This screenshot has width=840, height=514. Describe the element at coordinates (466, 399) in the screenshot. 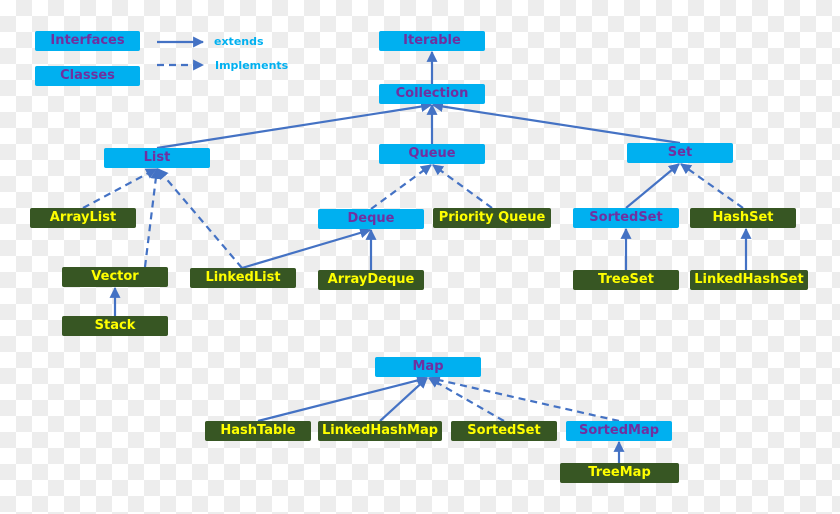

I see `edge-sortedset-map` at that location.